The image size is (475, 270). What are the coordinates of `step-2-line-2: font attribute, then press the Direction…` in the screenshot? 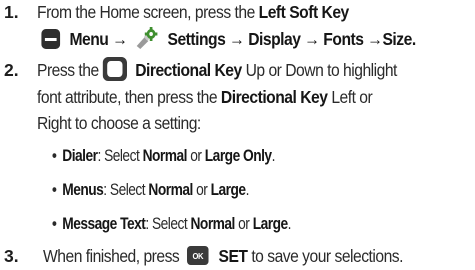 It's located at (205, 97).